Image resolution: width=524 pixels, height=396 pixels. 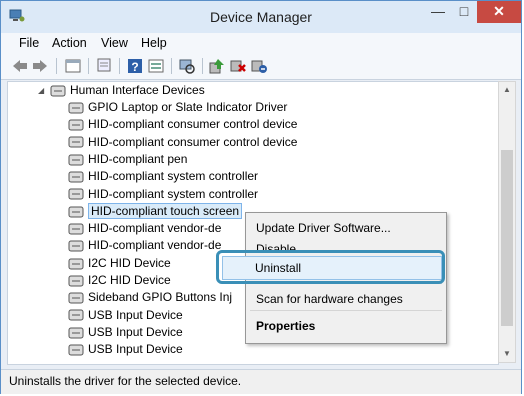 What do you see at coordinates (438, 12) in the screenshot?
I see `minimize-button: —` at bounding box center [438, 12].